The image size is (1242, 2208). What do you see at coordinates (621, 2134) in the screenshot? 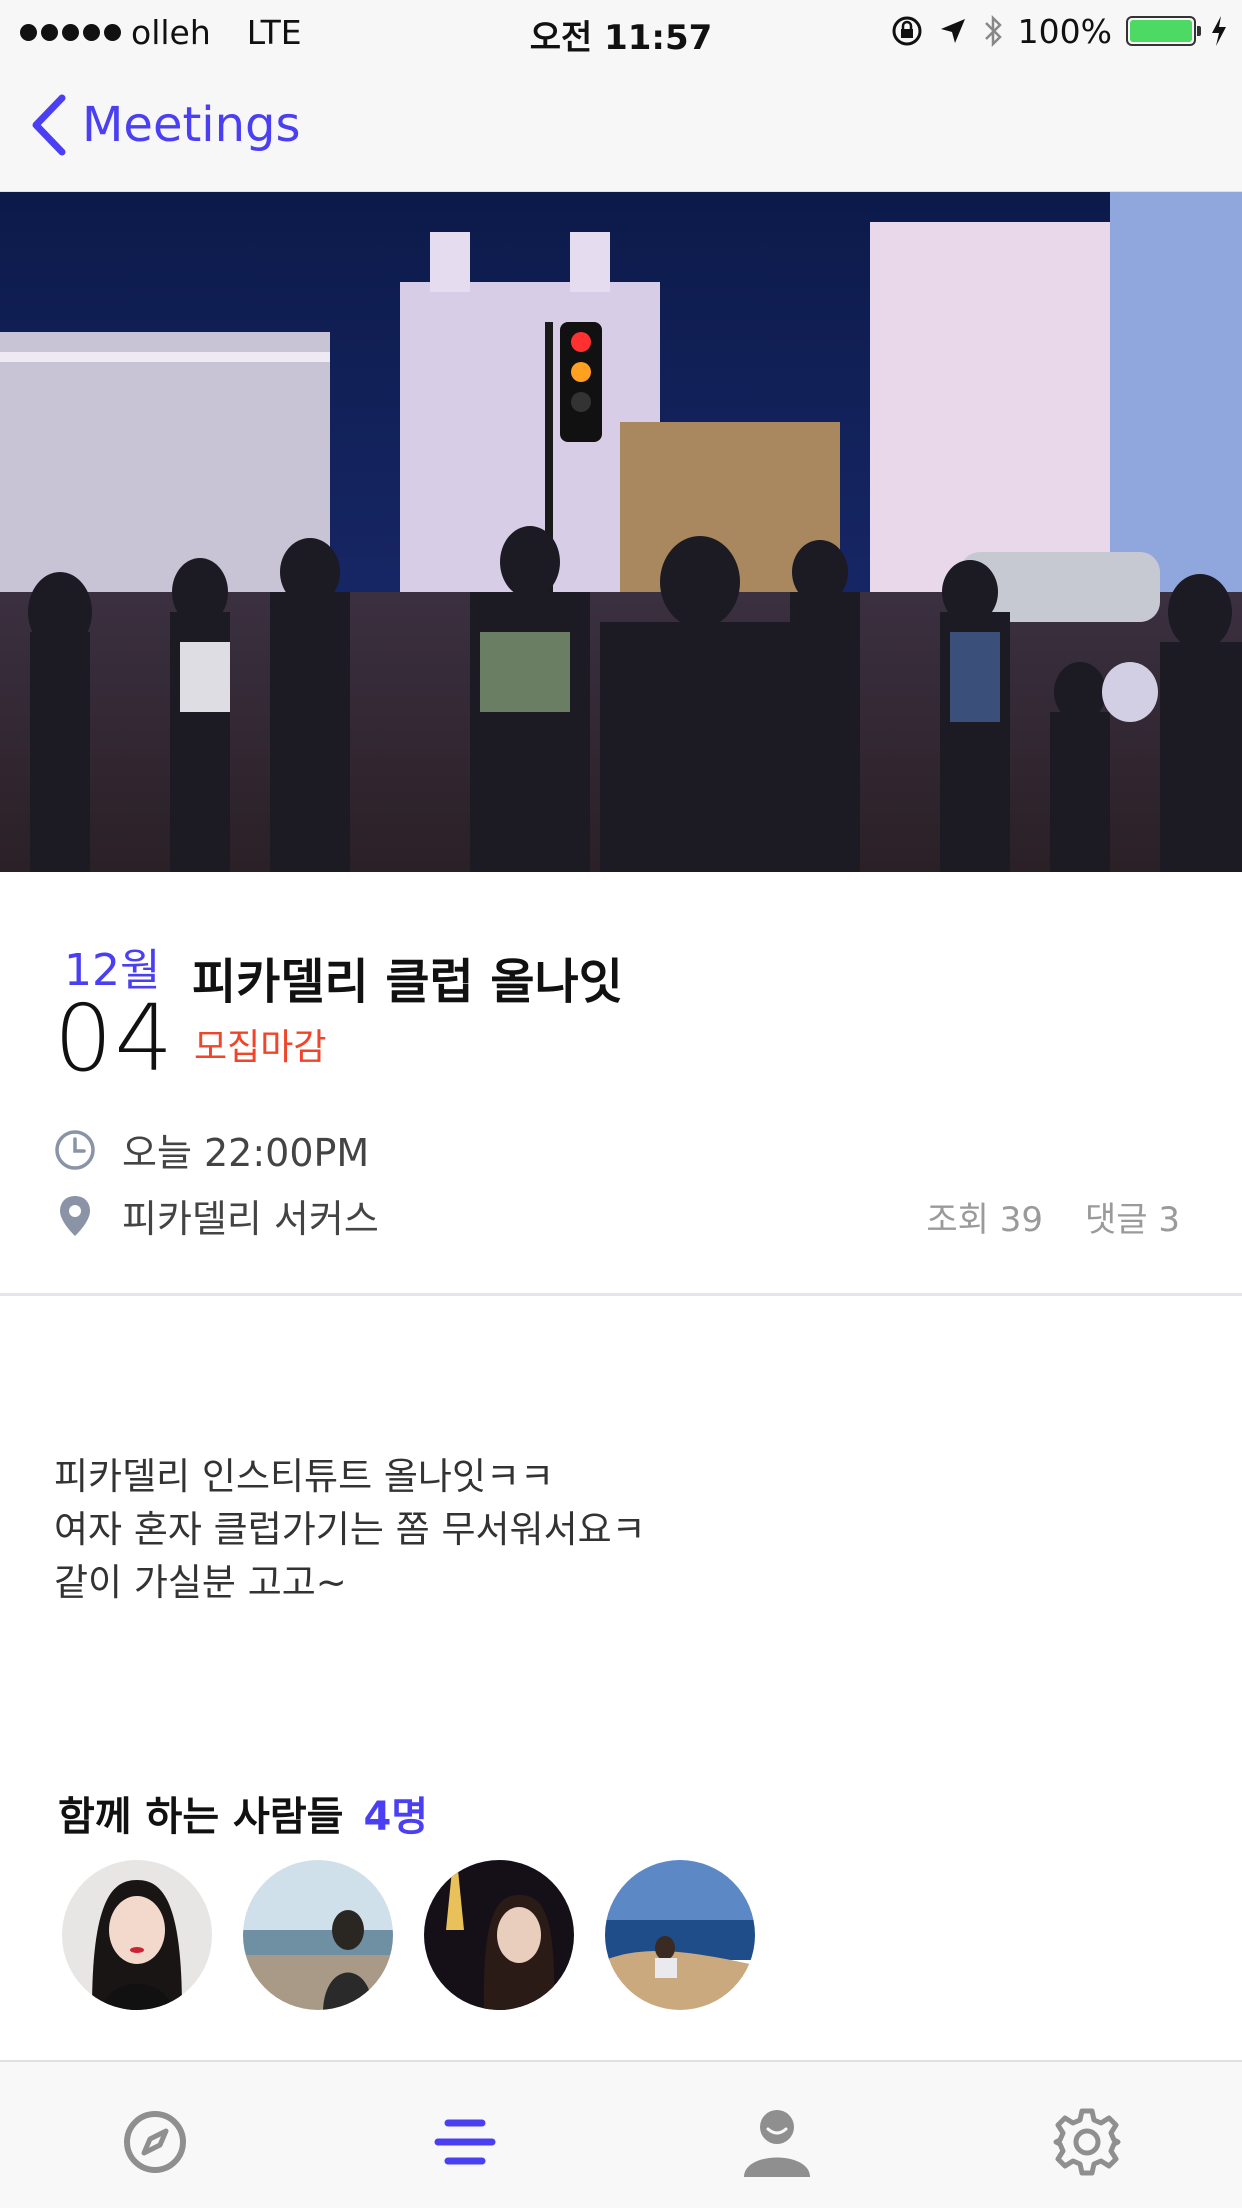
I see `tab-bar` at bounding box center [621, 2134].